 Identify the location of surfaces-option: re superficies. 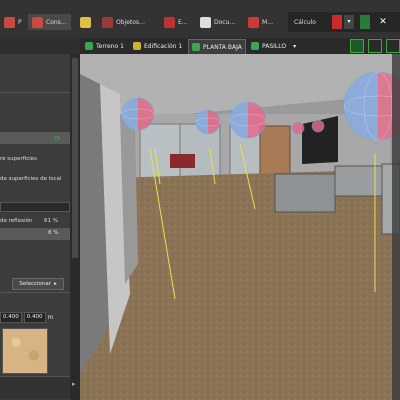
(35, 159).